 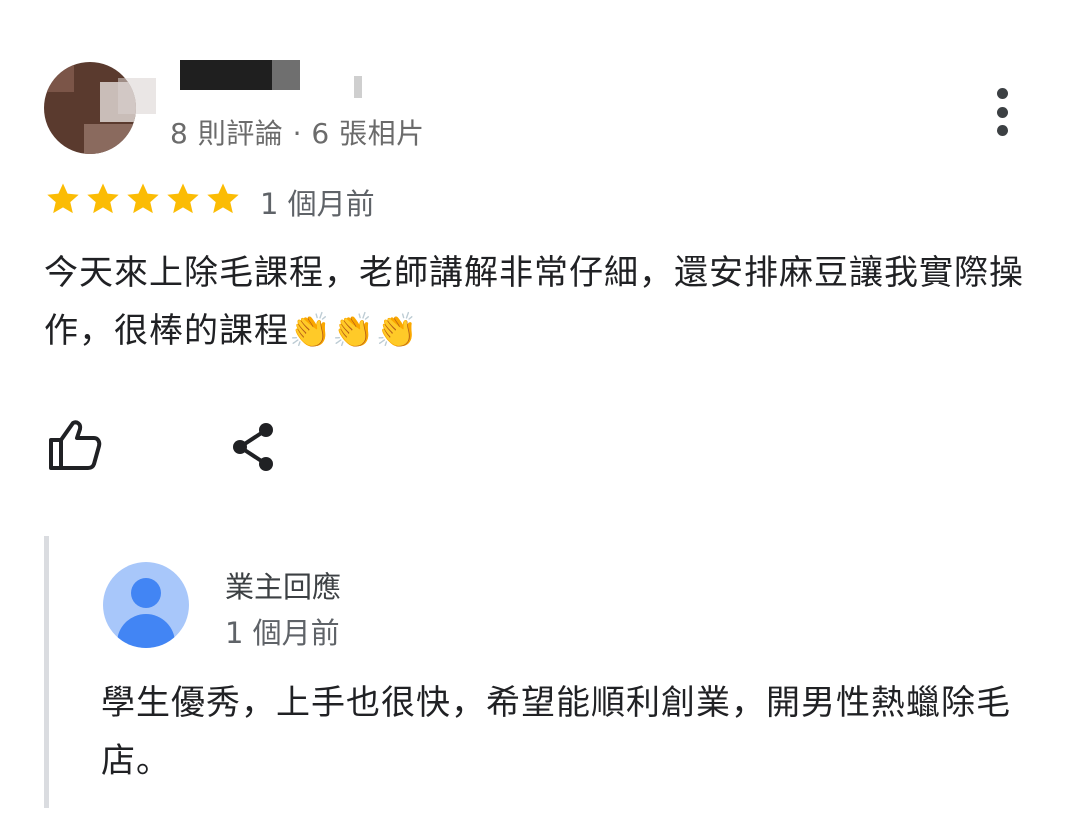 I want to click on thumb-up-glyph, so click(x=75, y=445).